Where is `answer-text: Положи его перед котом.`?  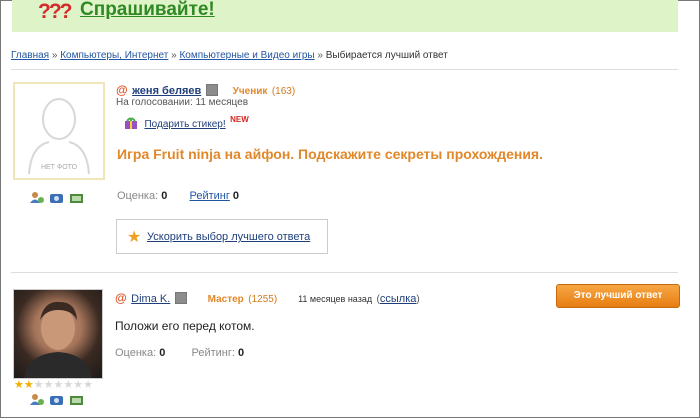 answer-text: Положи его перед котом. is located at coordinates (185, 326).